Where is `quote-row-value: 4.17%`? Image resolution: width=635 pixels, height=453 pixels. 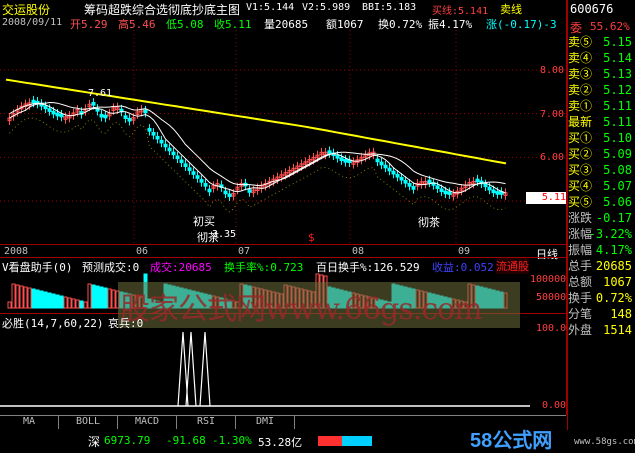
quote-row-value: 4.17% is located at coordinates (613, 250).